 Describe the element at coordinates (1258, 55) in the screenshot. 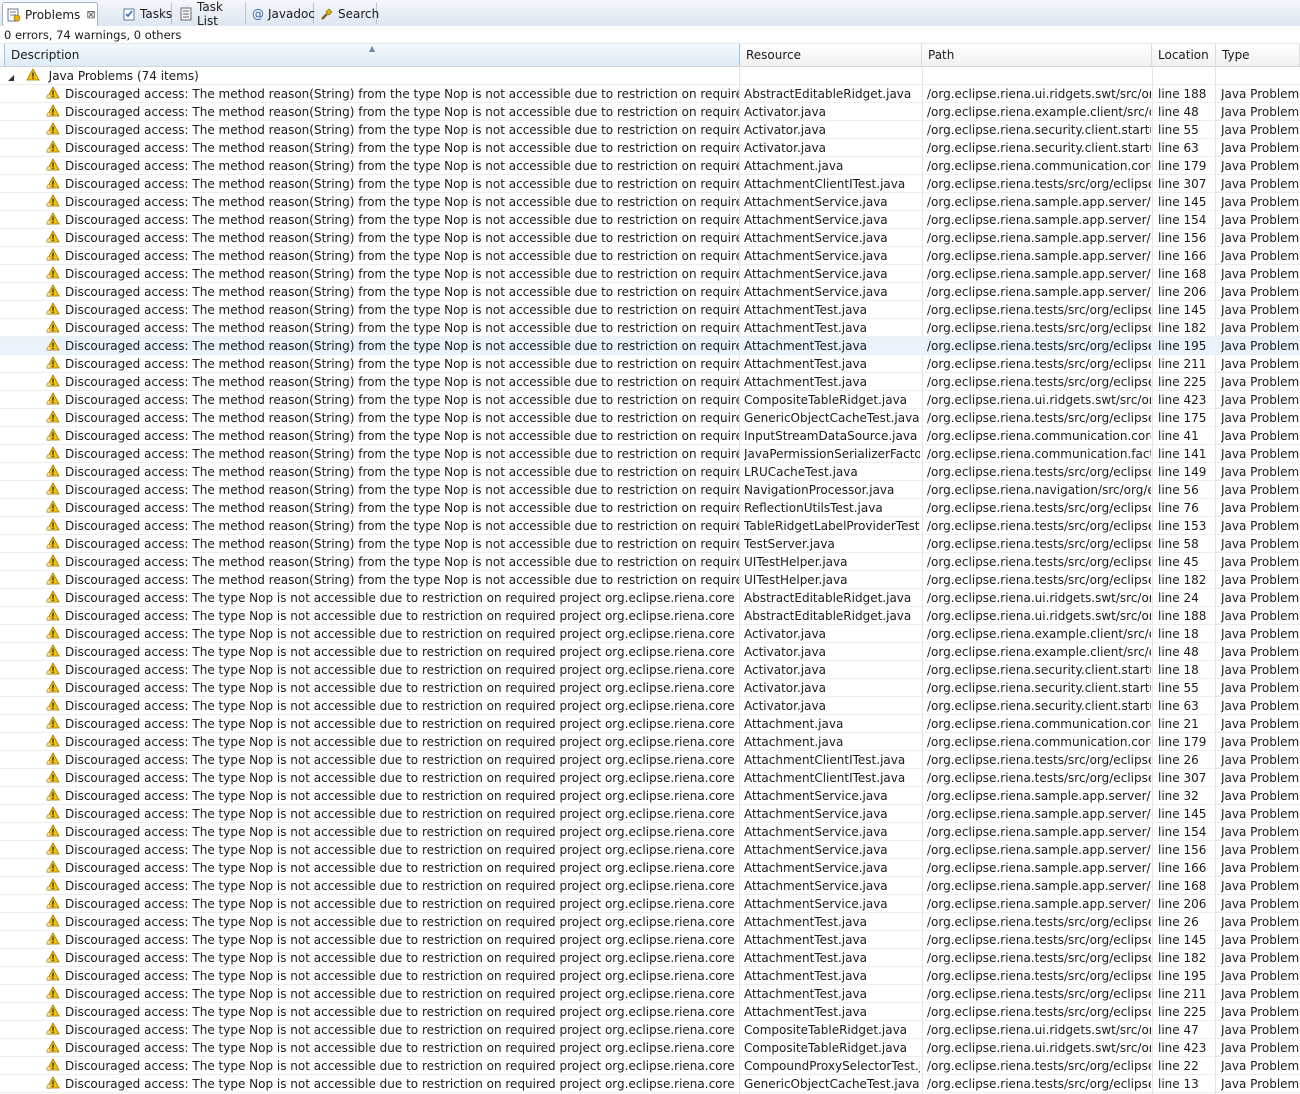

I see `column-header-type: Type` at that location.